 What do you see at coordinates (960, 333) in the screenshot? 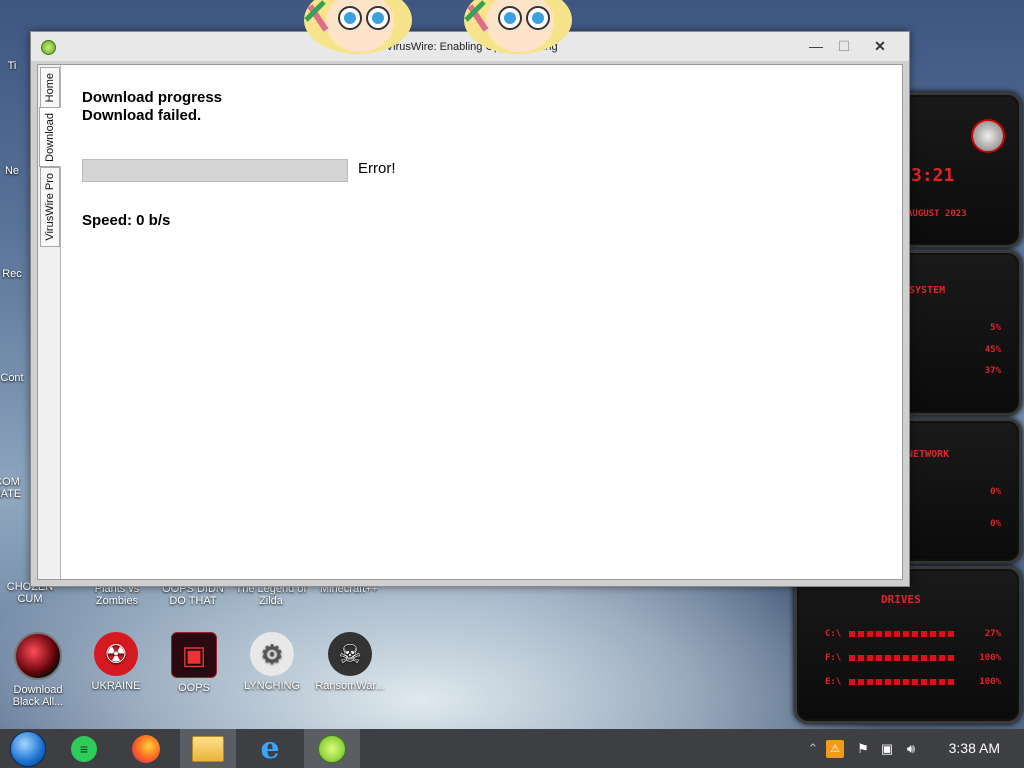
I see `system-gadget: SYSTEM 5% 45% 37%` at bounding box center [960, 333].